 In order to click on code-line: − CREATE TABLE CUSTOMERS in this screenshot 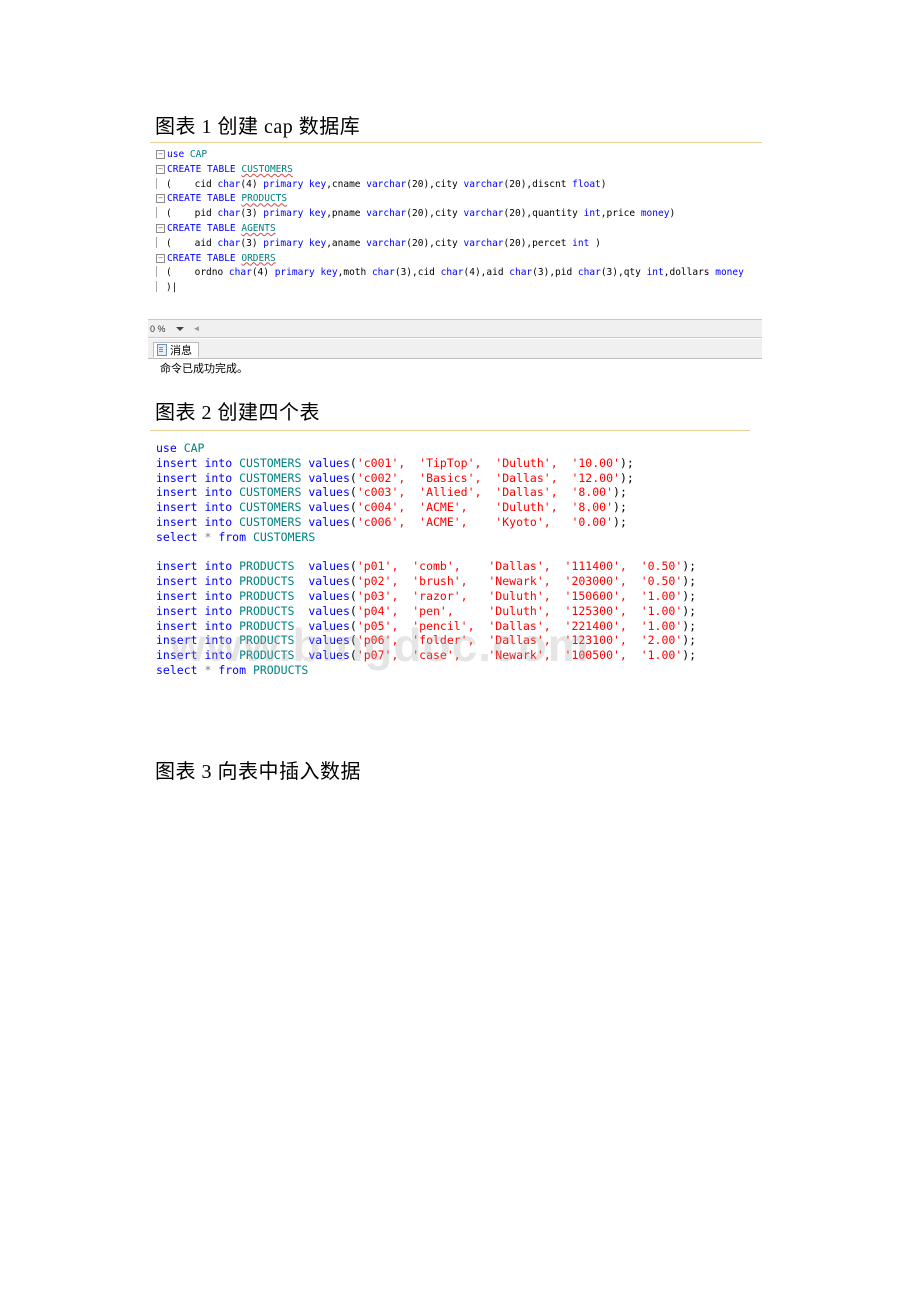, I will do `click(459, 170)`.